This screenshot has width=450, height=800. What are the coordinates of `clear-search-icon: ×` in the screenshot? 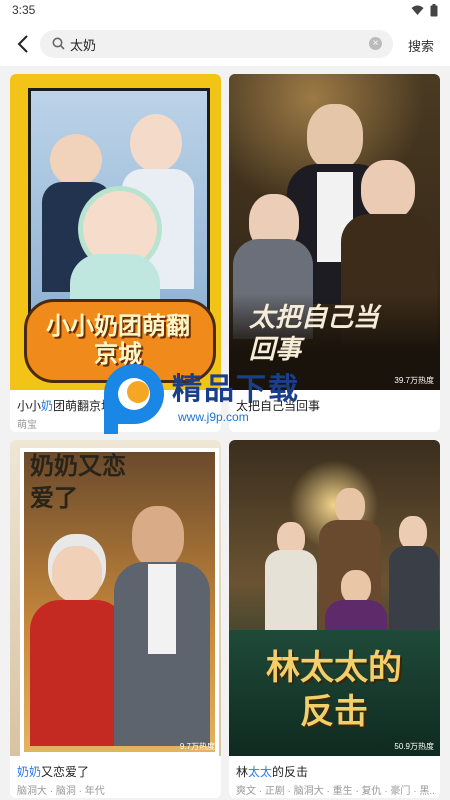 It's located at (375, 43).